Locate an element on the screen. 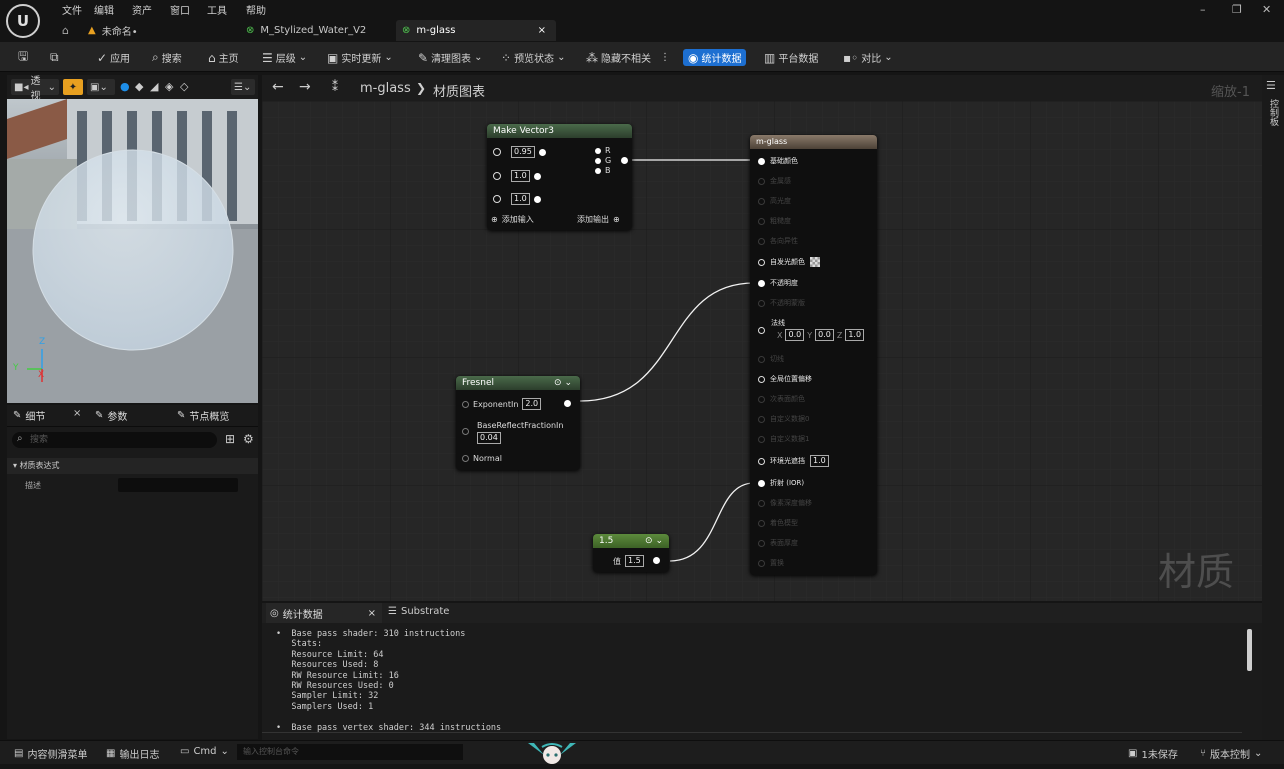  output-g: G is located at coordinates (612, 160).